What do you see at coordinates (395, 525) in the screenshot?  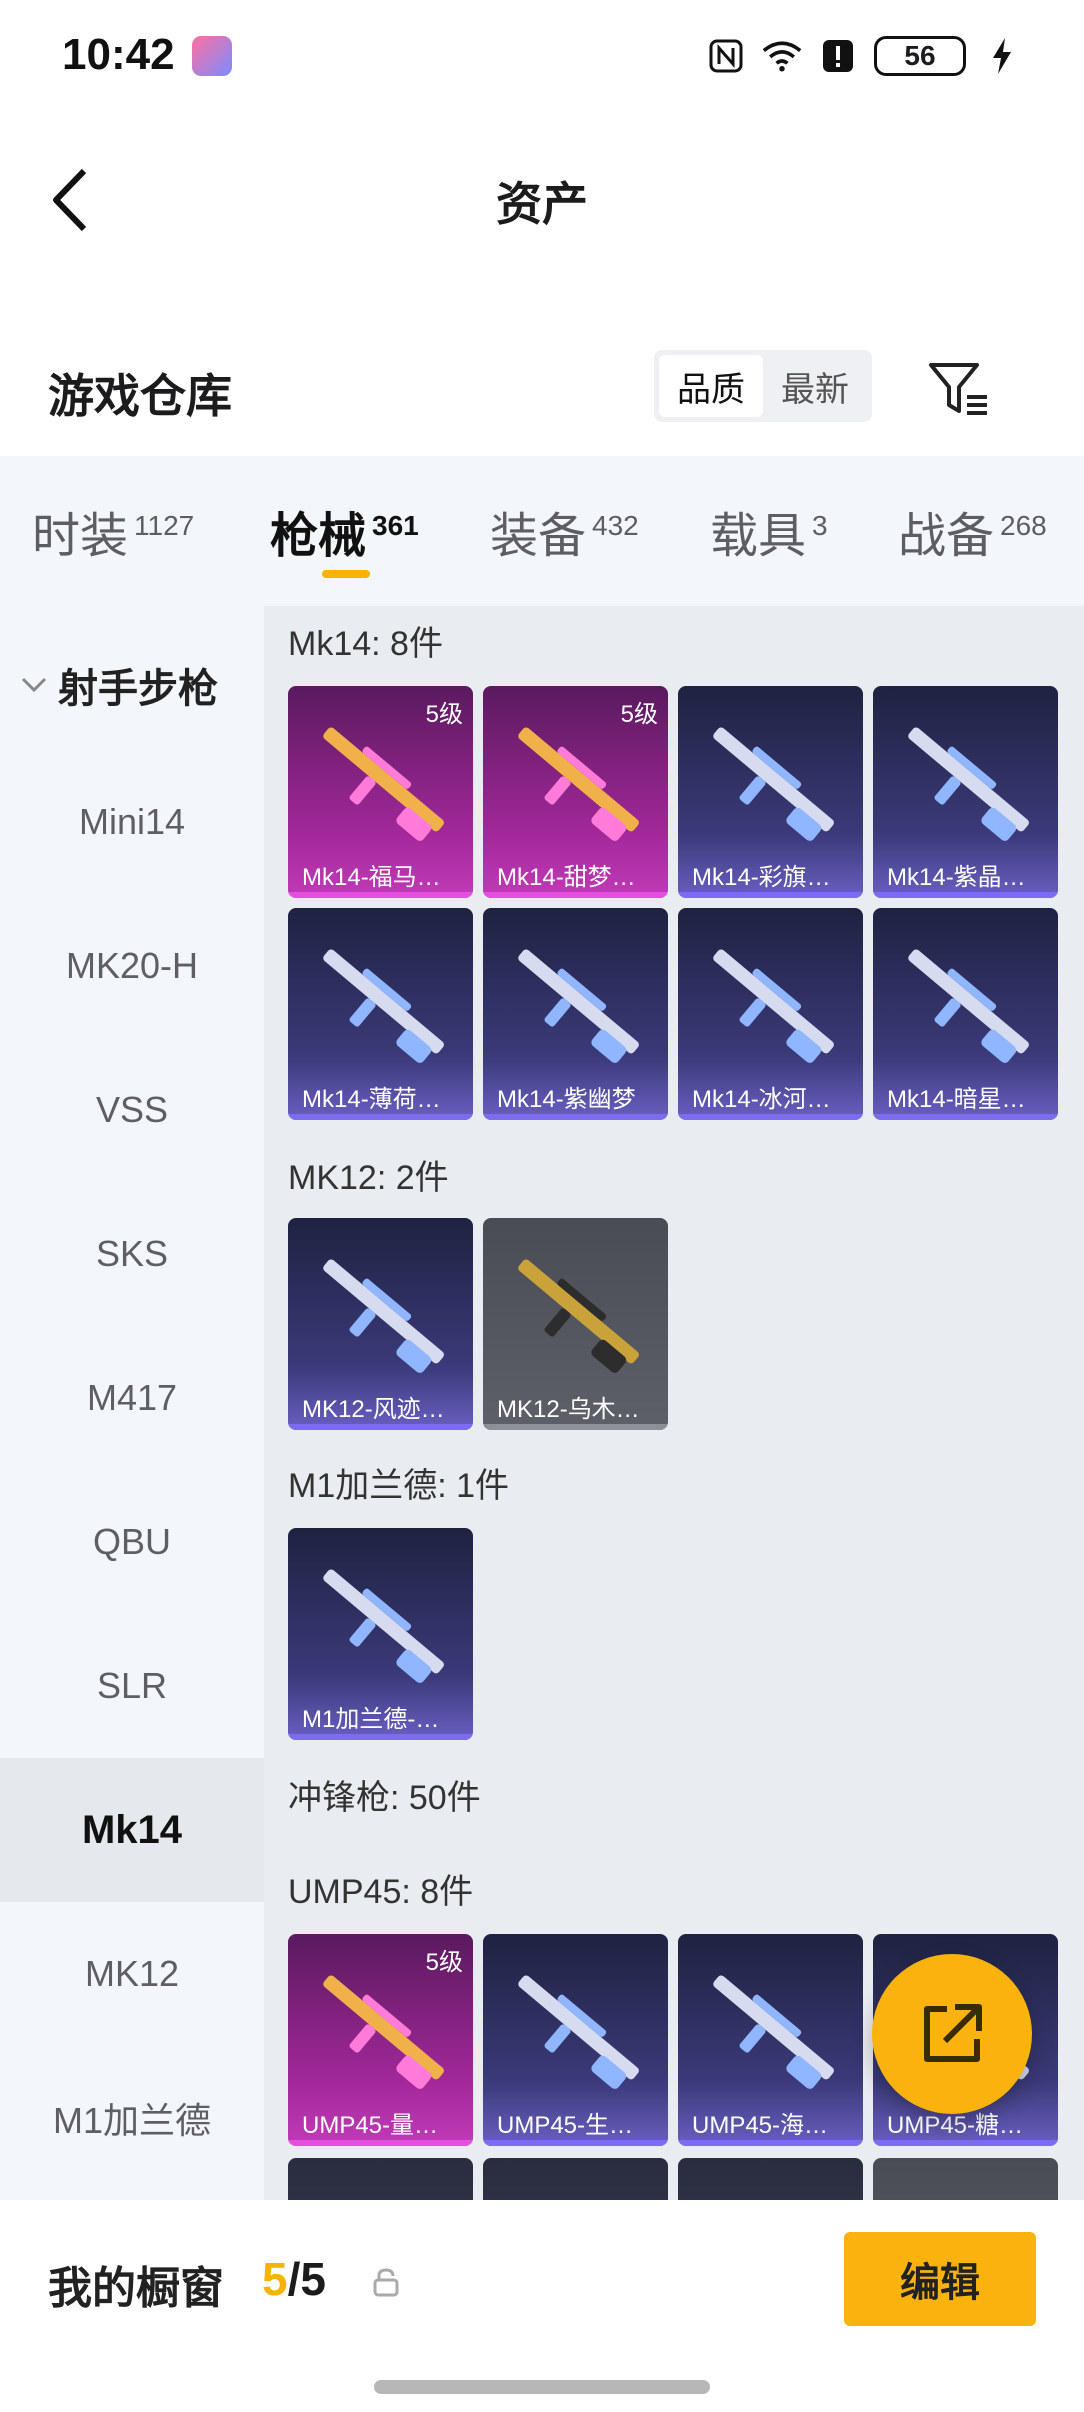 I see `tab-count: 361` at bounding box center [395, 525].